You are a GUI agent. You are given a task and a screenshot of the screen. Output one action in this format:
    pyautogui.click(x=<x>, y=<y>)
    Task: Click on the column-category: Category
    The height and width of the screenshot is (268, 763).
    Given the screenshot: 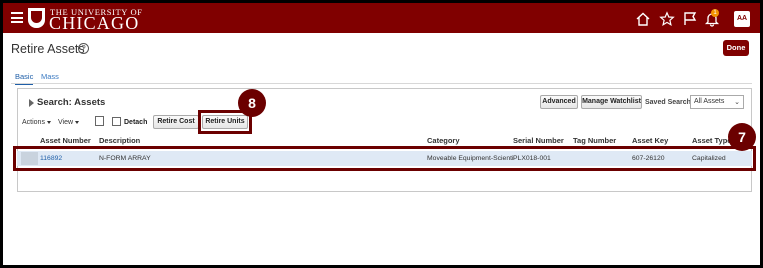 What is the action you would take?
    pyautogui.click(x=443, y=140)
    